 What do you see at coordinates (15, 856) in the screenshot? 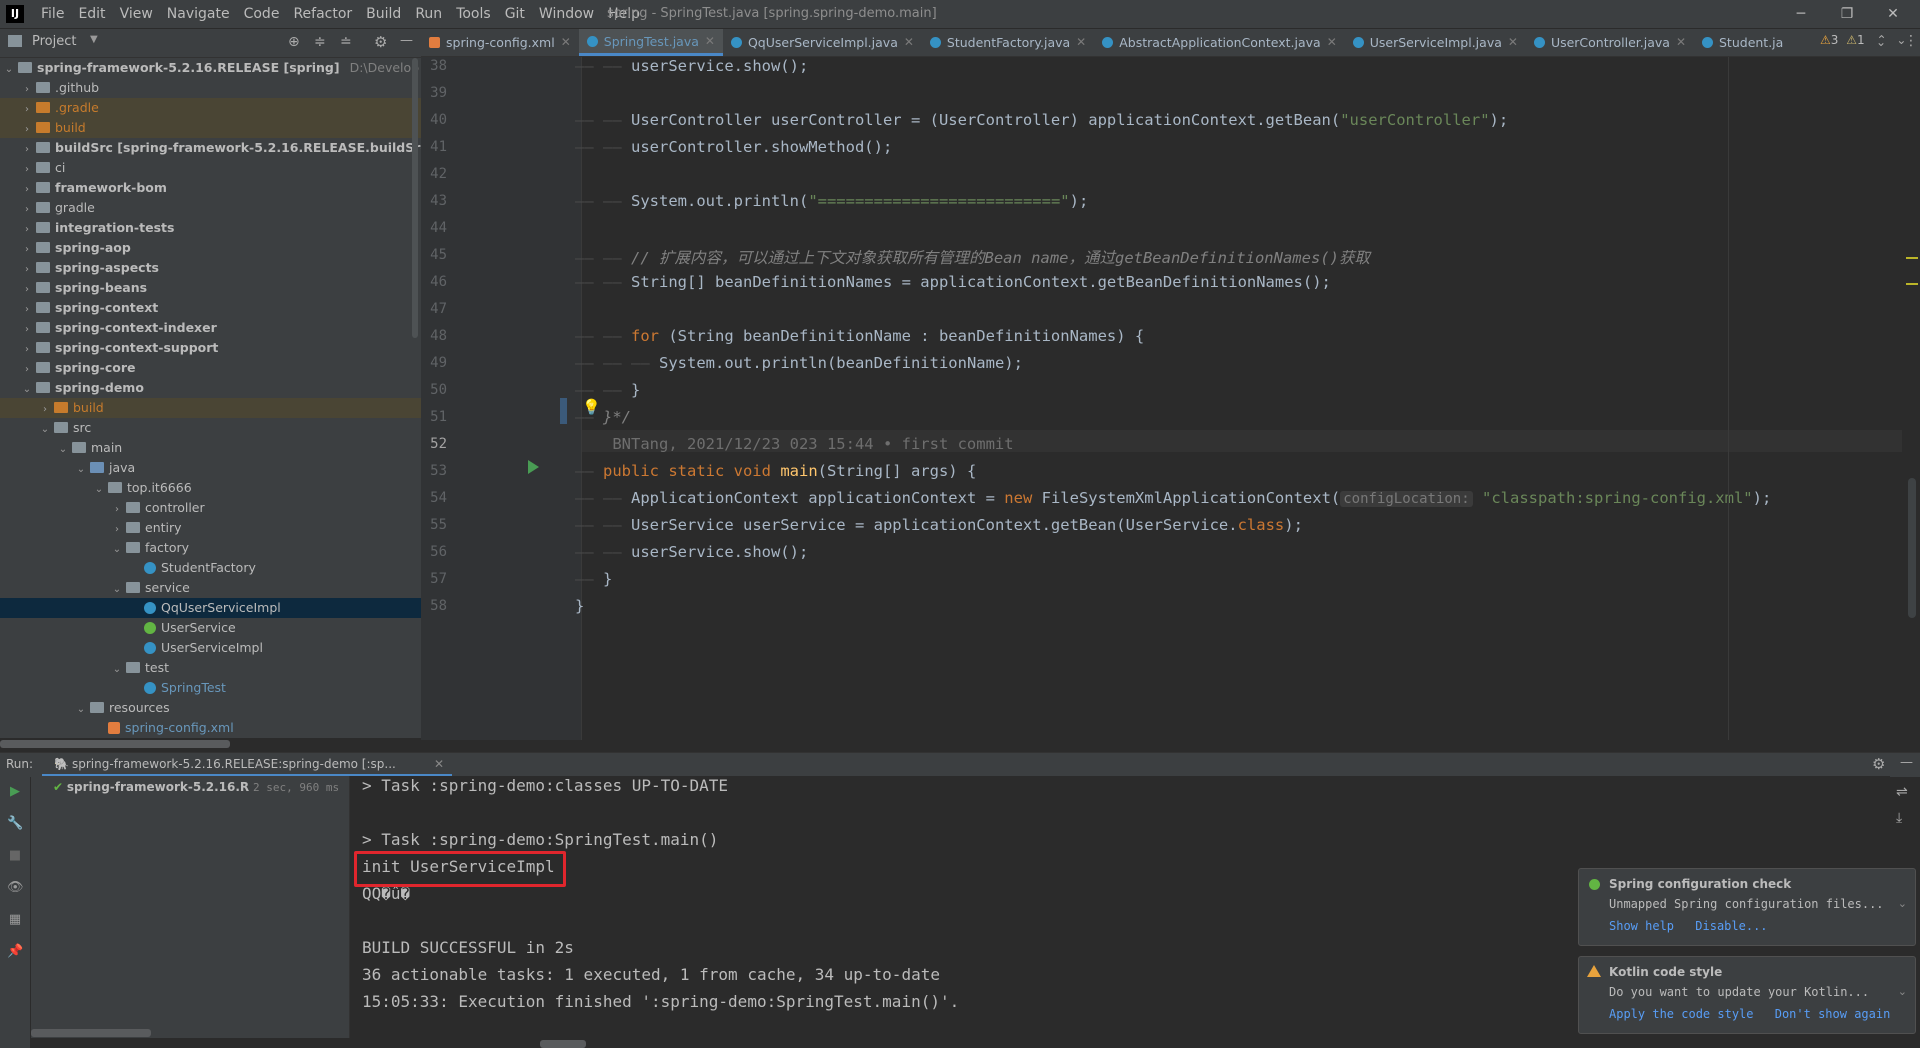
I see `stop-icon: ■` at bounding box center [15, 856].